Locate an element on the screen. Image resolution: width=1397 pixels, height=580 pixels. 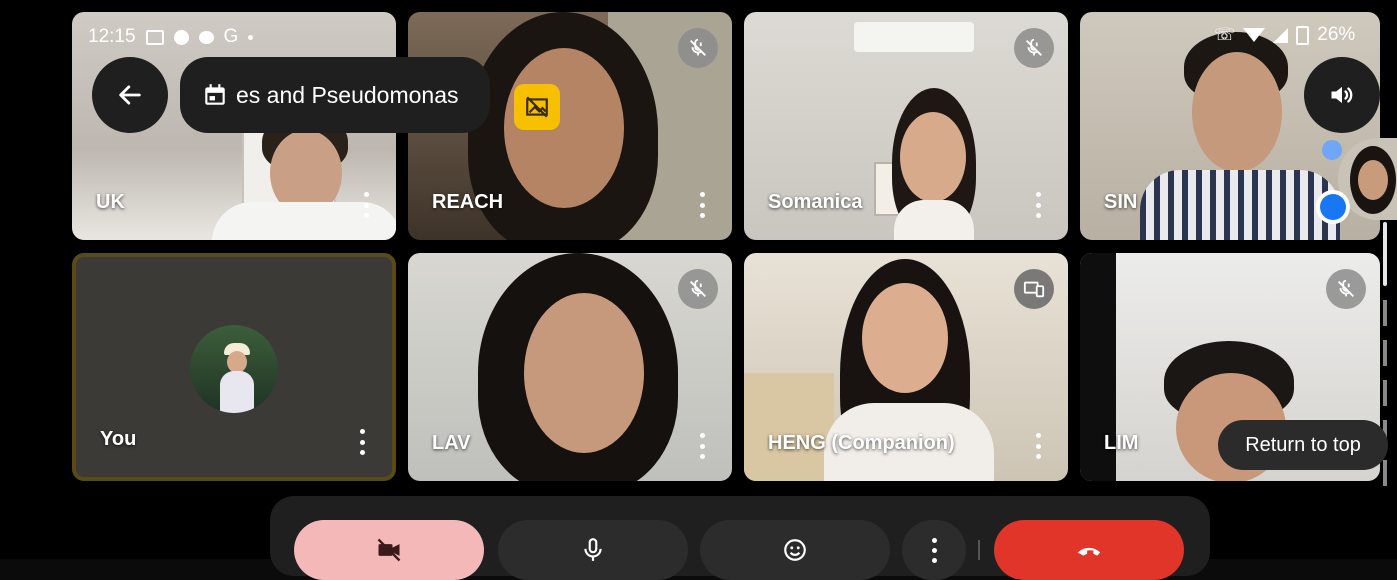
meeting-title-pill: es and Pseudomonas is located at coordinates (335, 95).